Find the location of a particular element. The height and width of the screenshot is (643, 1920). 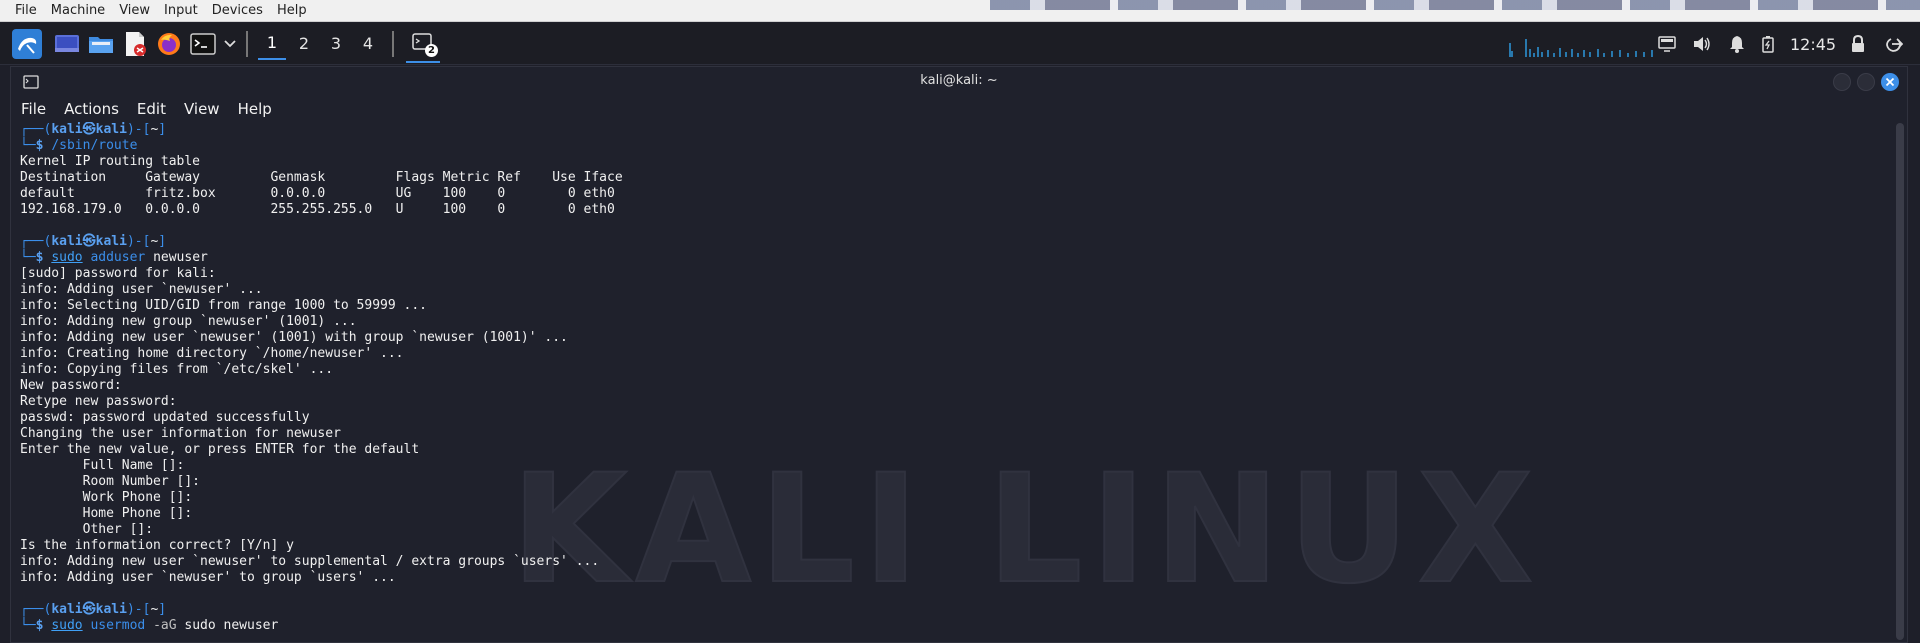

desktop-icon is located at coordinates (67, 44).